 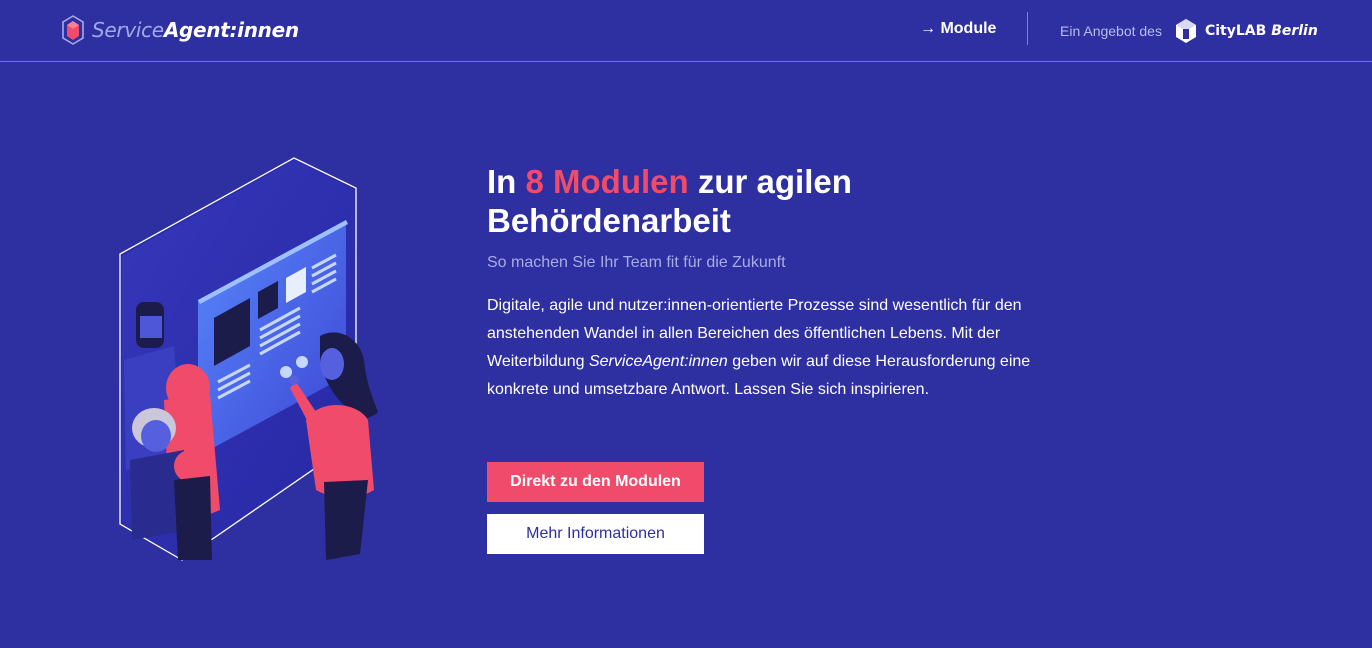 What do you see at coordinates (658, 361) in the screenshot?
I see `hero-description-emphasis: ServiceAgent:innen` at bounding box center [658, 361].